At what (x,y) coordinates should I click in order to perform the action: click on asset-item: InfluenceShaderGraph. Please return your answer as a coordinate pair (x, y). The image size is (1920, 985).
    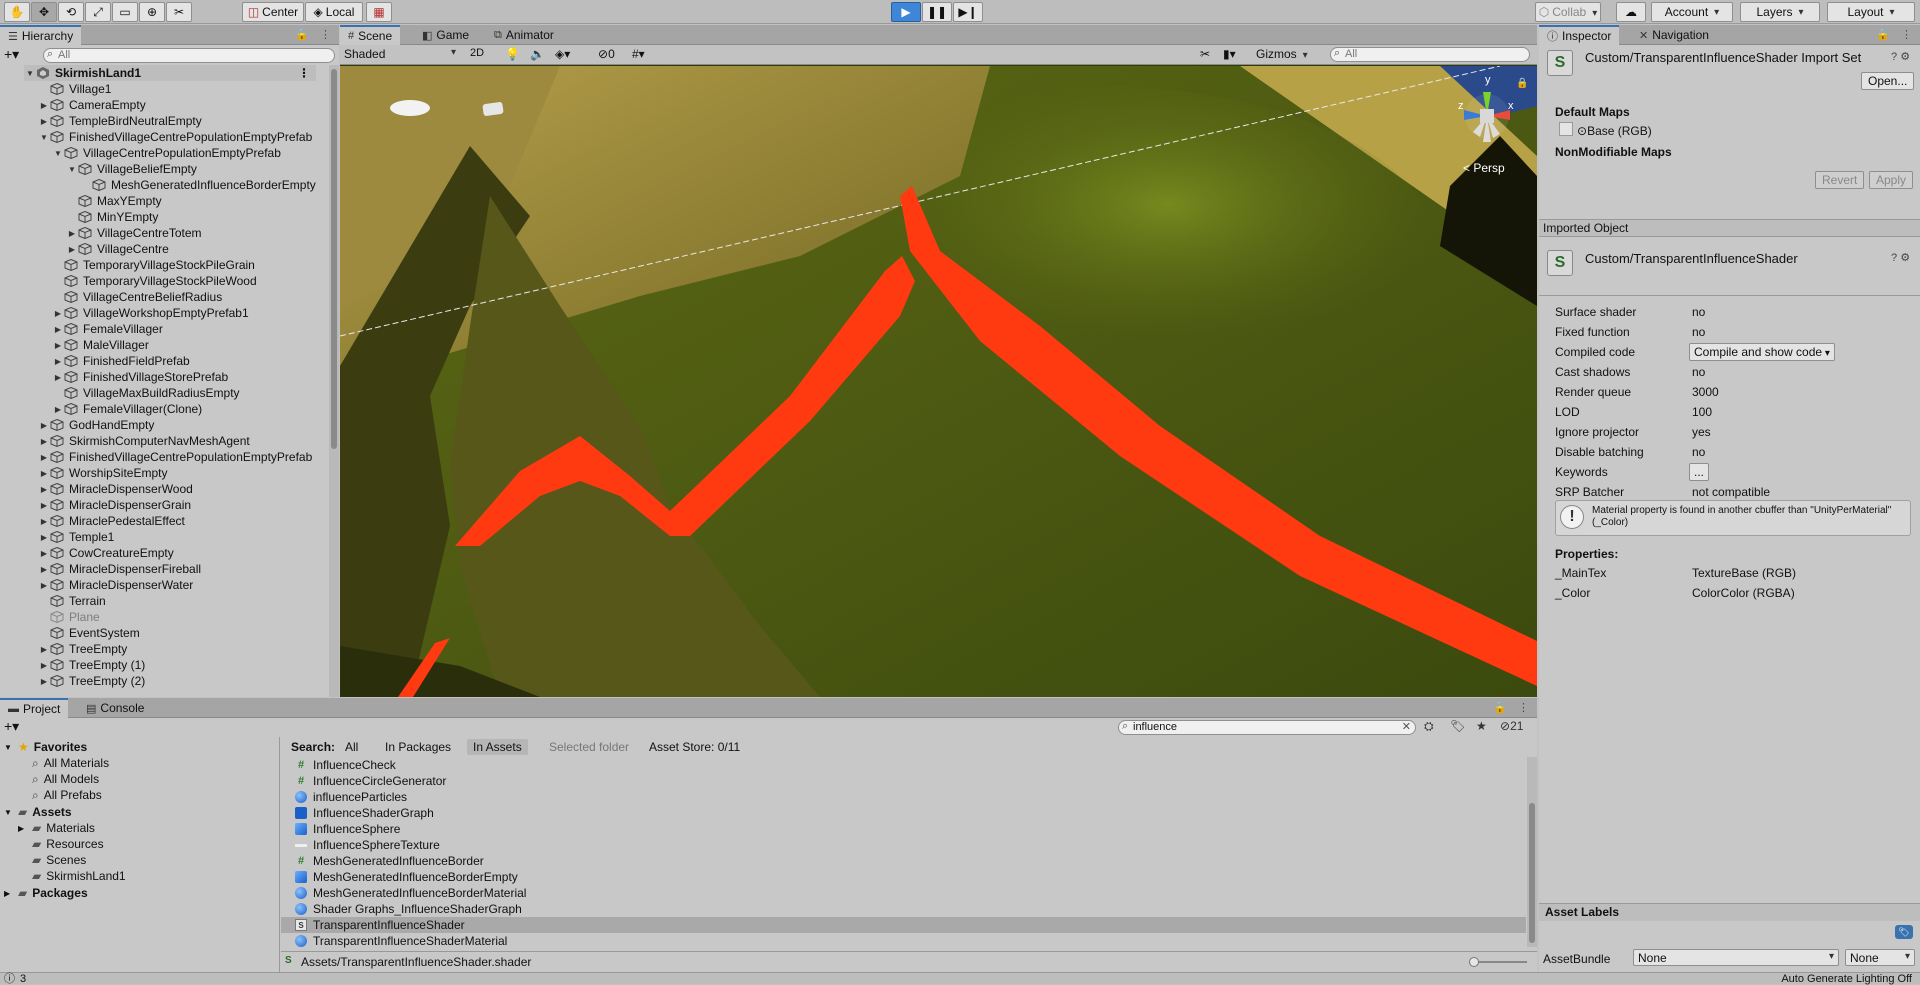
    Looking at the image, I should click on (903, 813).